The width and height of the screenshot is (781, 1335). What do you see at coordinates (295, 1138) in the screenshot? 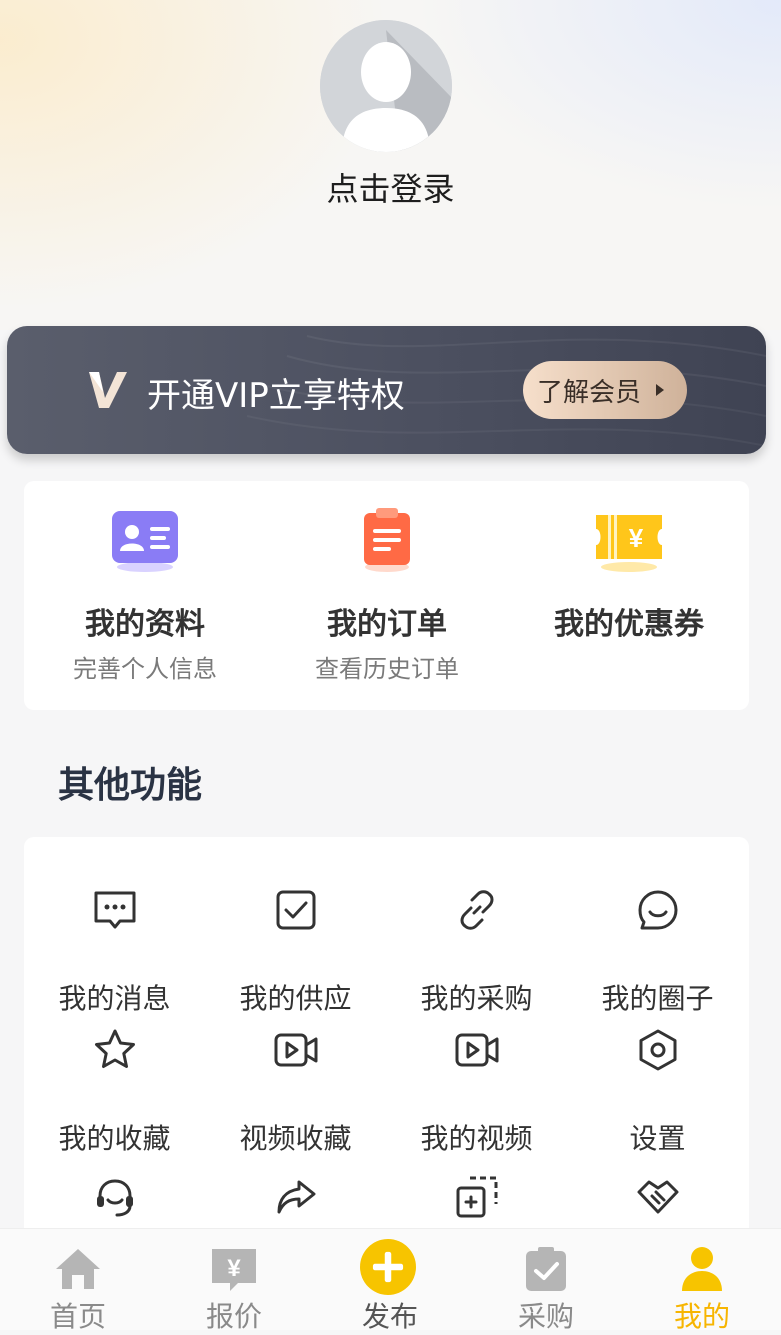
I see `video-favorites-label: 视频收藏` at bounding box center [295, 1138].